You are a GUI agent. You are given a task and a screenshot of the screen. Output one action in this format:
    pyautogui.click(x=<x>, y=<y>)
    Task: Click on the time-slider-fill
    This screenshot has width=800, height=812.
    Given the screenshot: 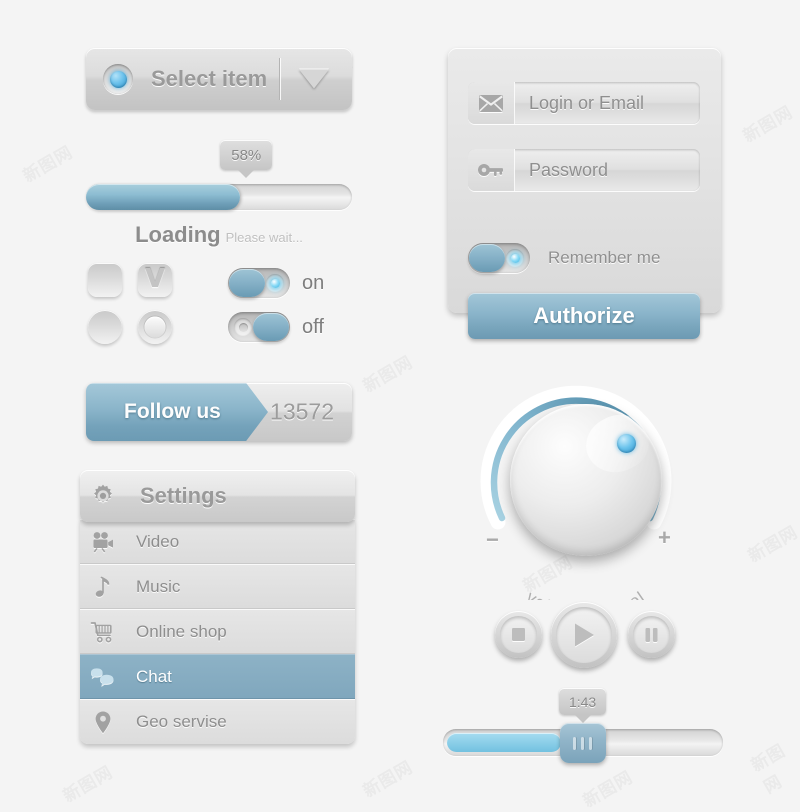 What is the action you would take?
    pyautogui.click(x=504, y=742)
    